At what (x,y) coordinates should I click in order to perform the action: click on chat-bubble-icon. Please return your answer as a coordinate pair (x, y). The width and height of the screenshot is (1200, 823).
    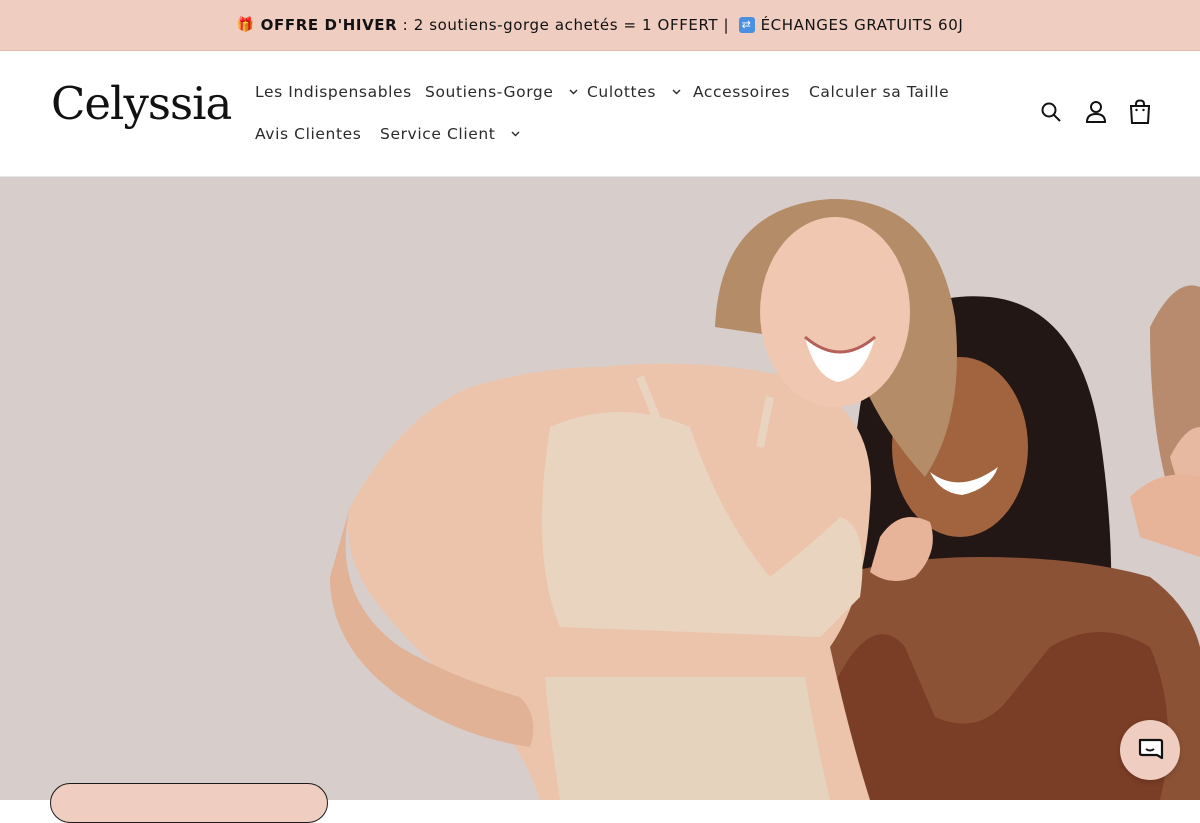
    Looking at the image, I should click on (1151, 749).